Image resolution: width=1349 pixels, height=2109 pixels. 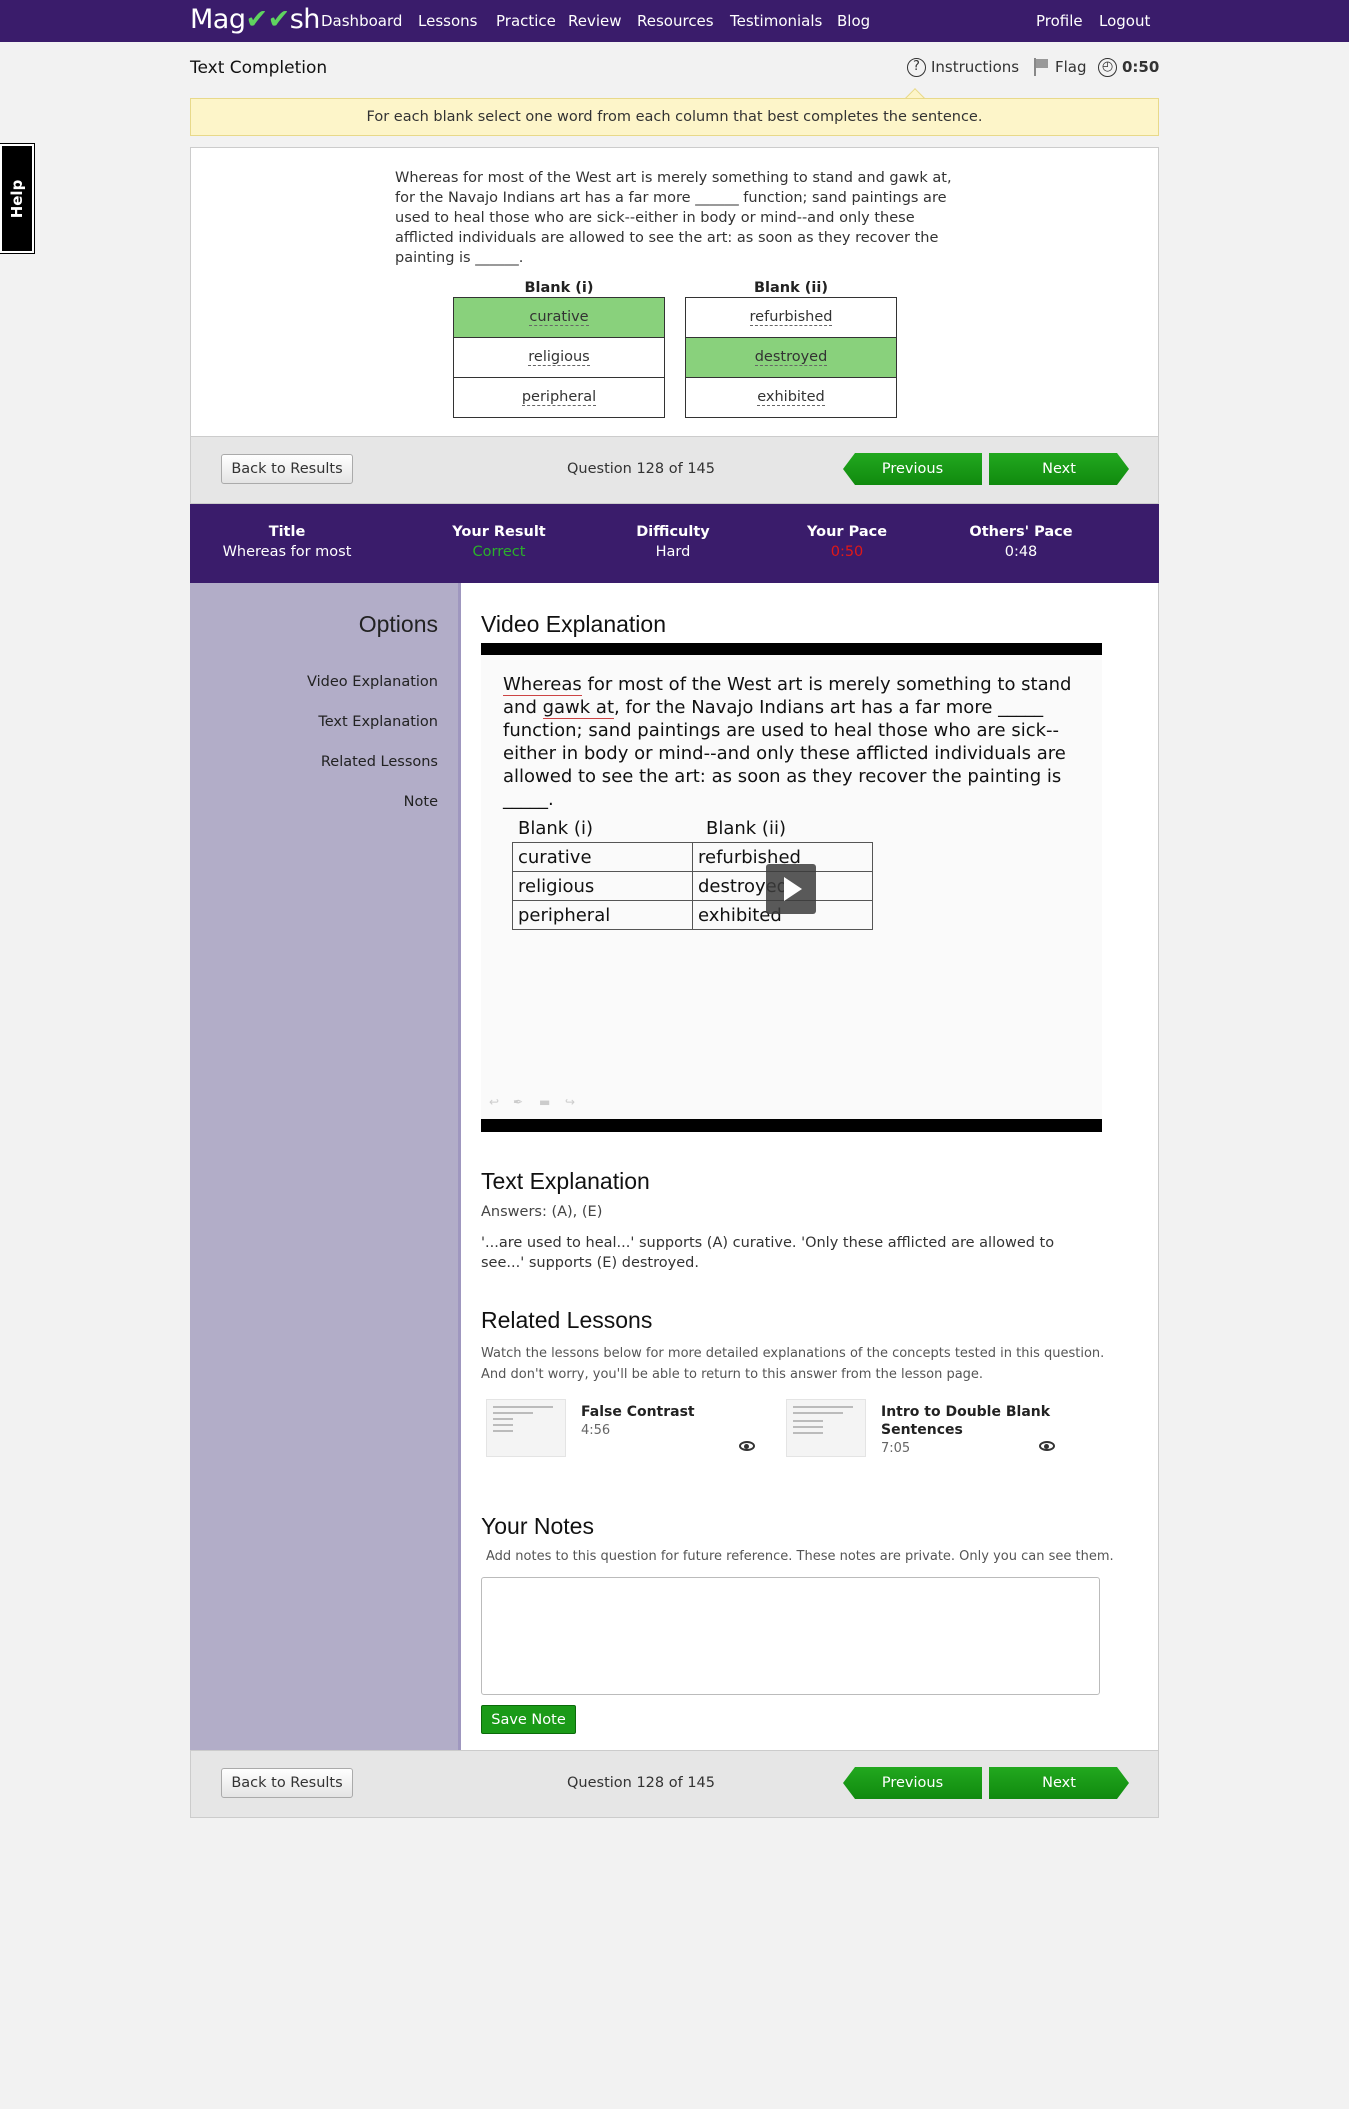 I want to click on help-label: Help, so click(x=17, y=198).